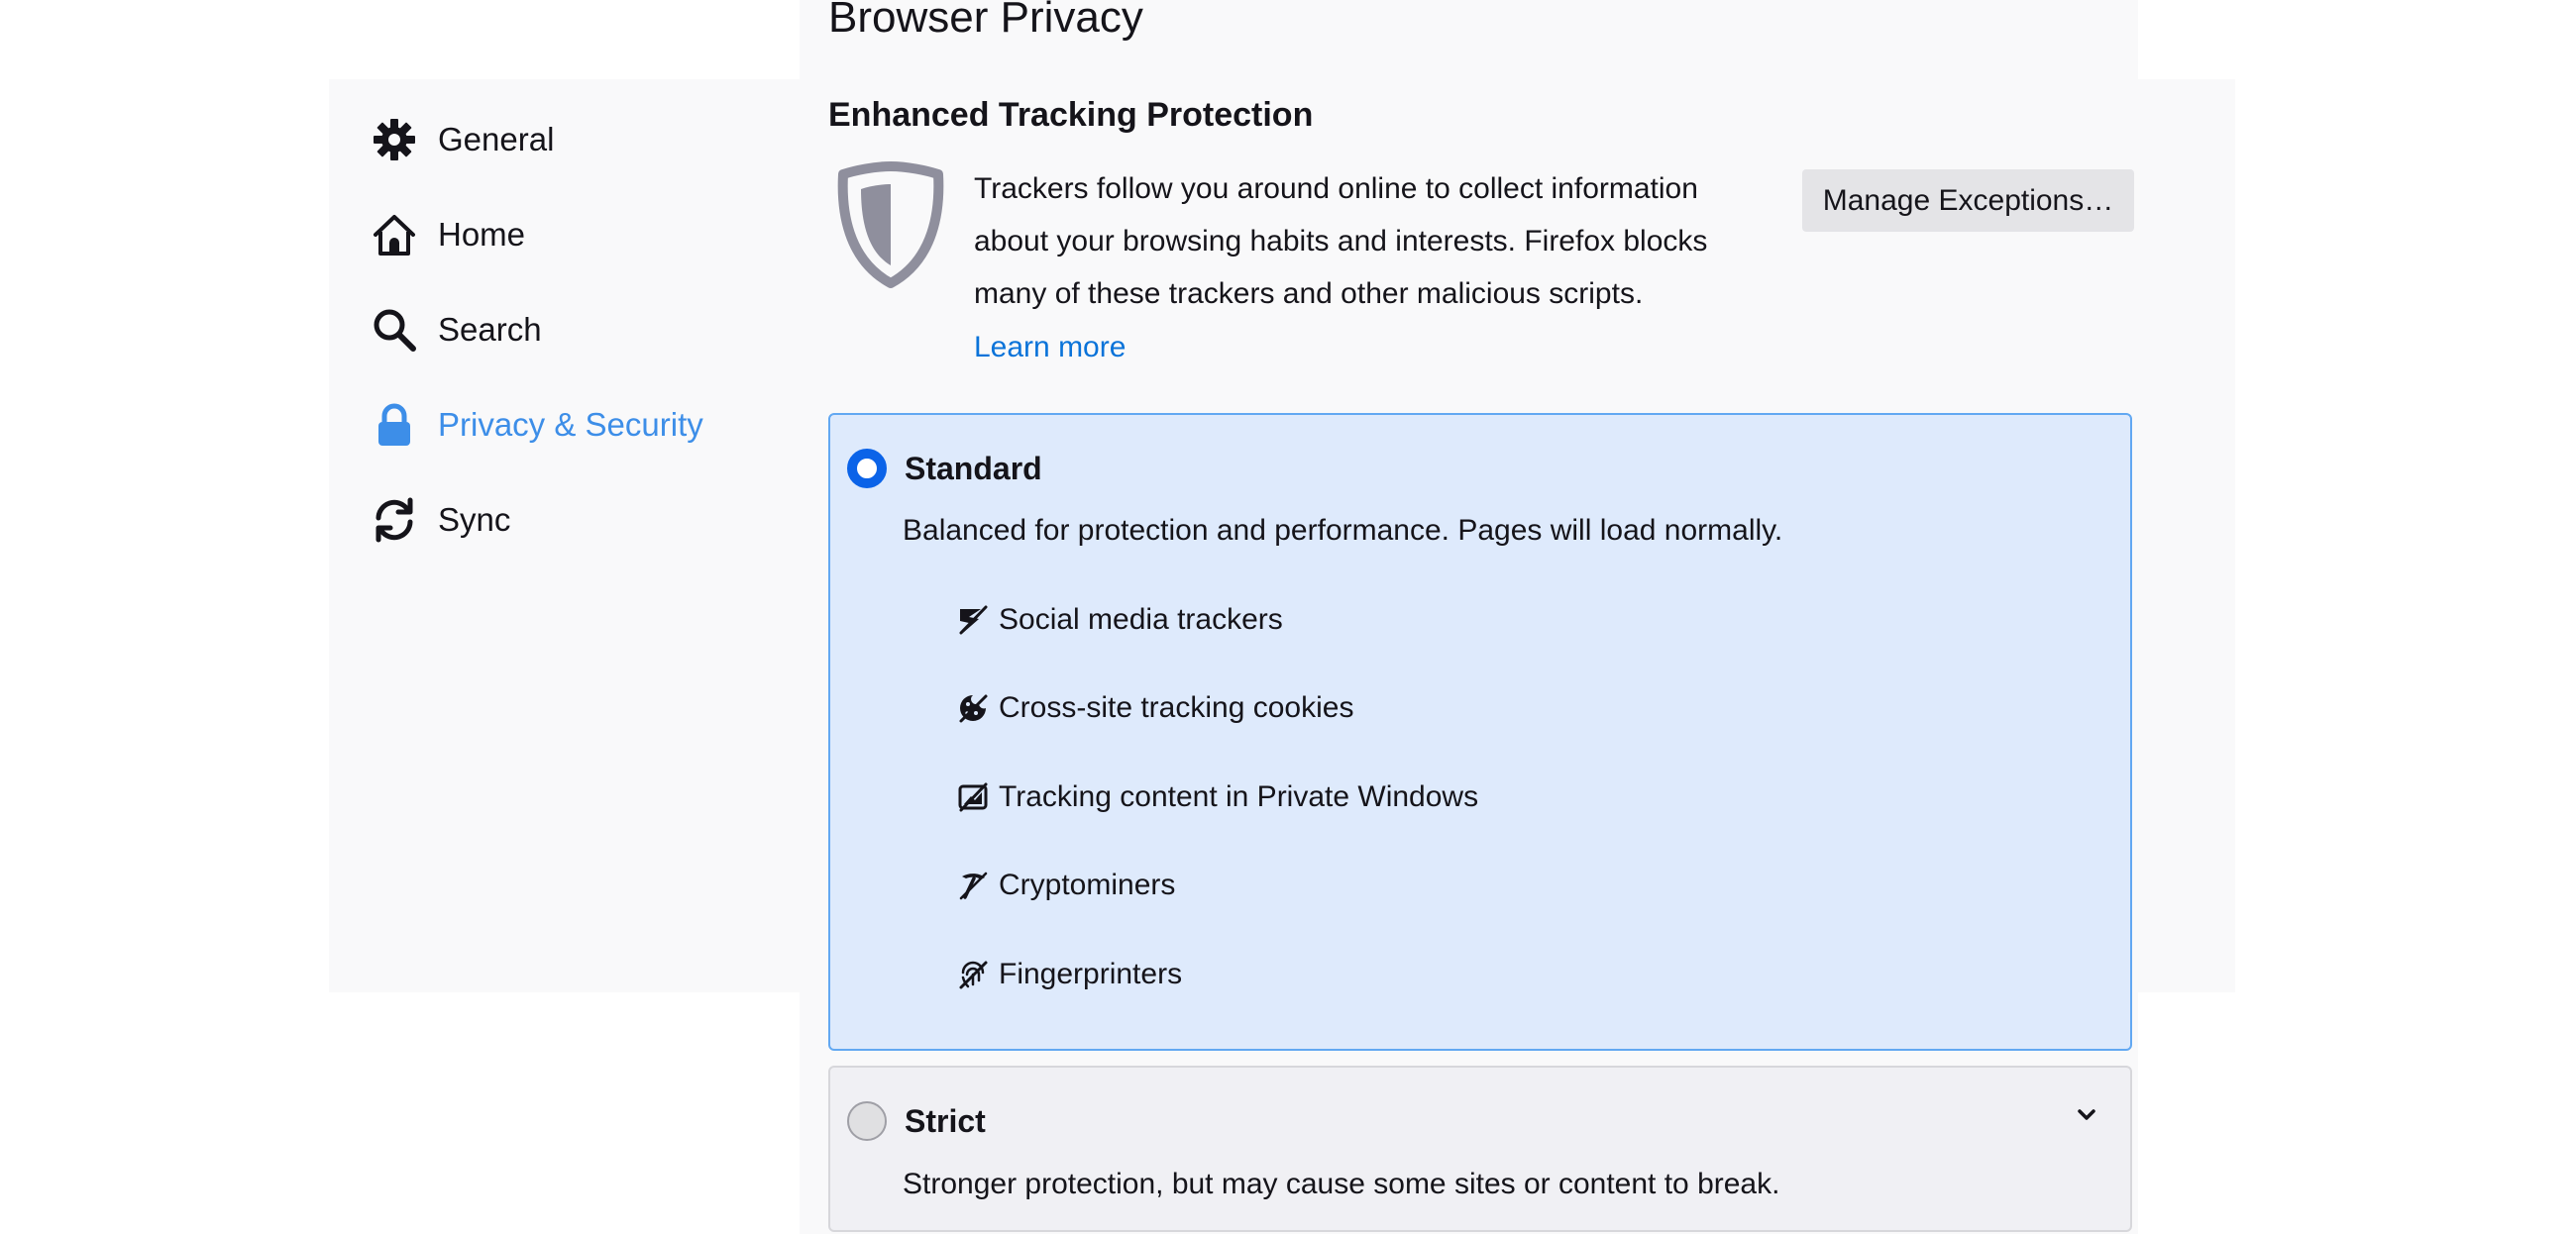  Describe the element at coordinates (2086, 1115) in the screenshot. I see `chevron-down-icon` at that location.